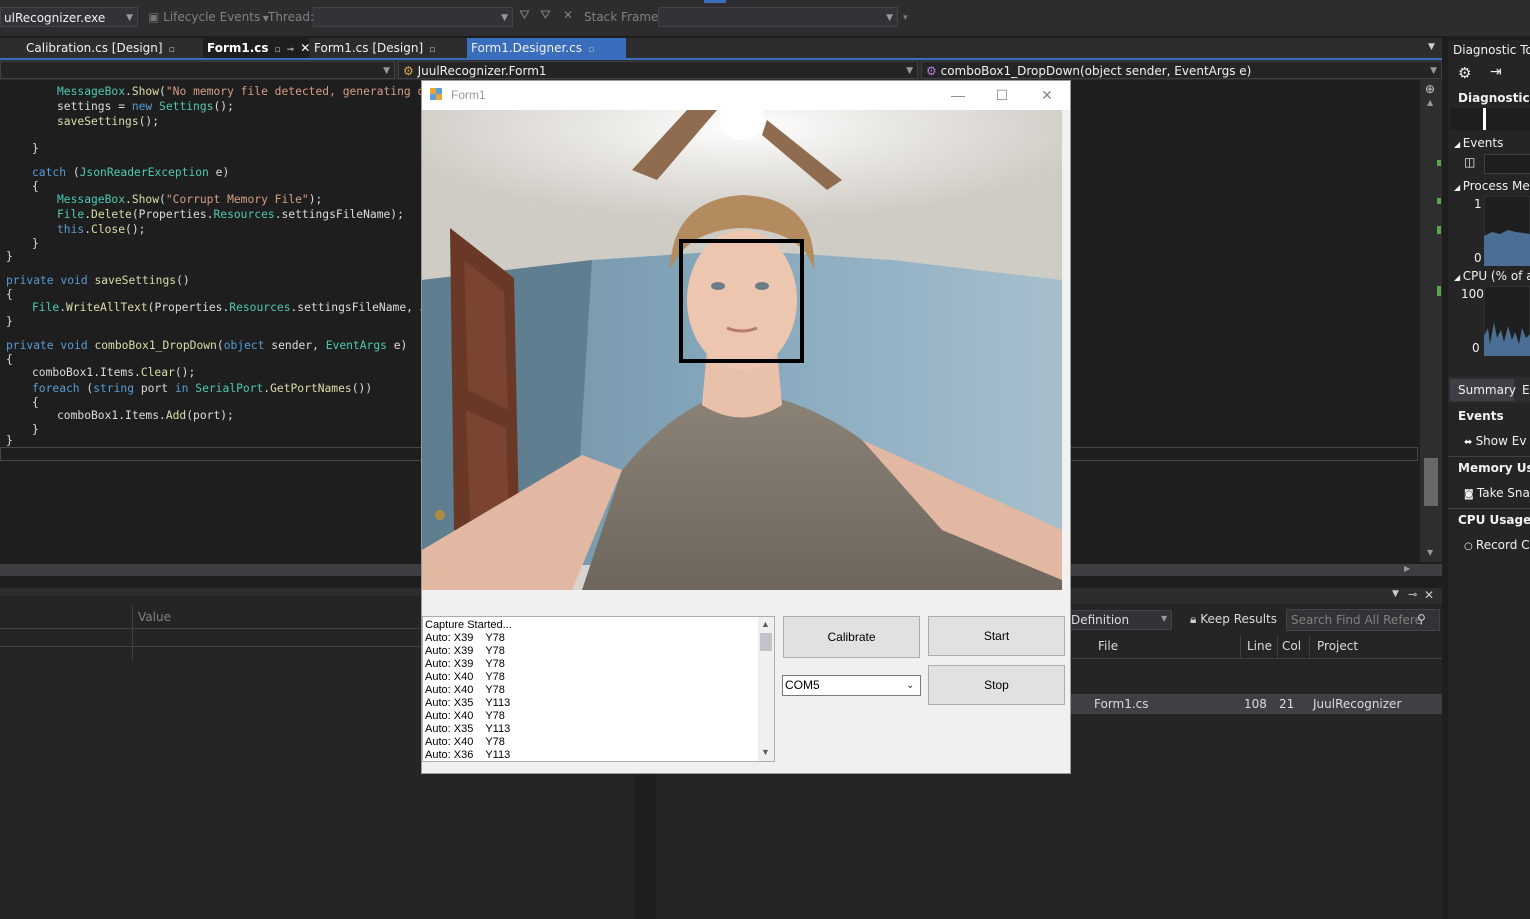 The width and height of the screenshot is (1530, 919). I want to click on thread-combo: ▼, so click(413, 17).